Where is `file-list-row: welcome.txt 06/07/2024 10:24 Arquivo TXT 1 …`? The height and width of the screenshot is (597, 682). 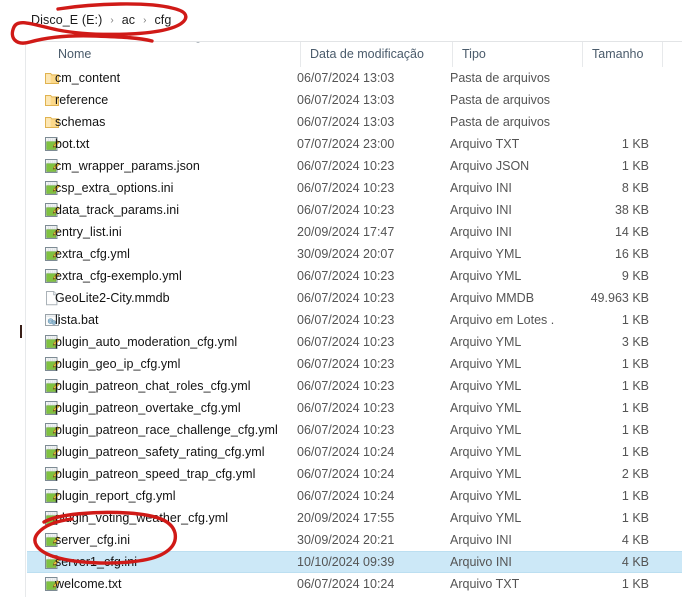 file-list-row: welcome.txt 06/07/2024 10:24 Arquivo TXT 1 … is located at coordinates (354, 584).